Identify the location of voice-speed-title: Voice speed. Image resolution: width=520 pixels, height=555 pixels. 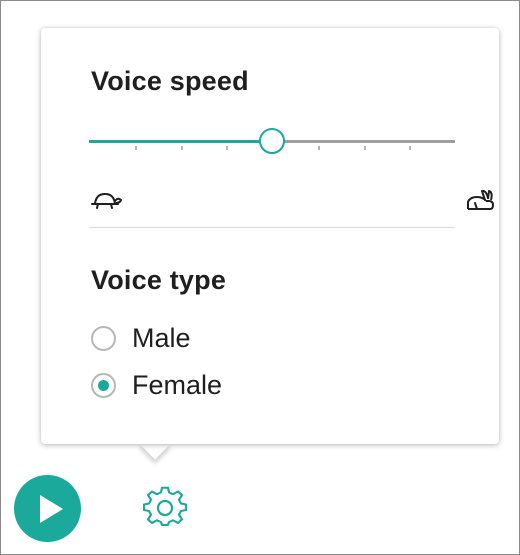
(170, 81).